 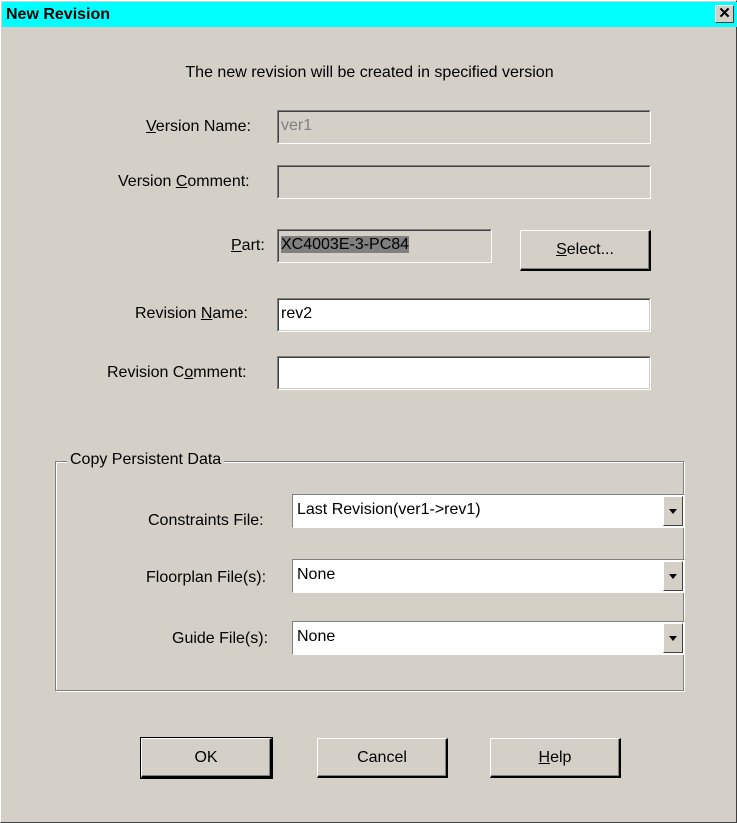 I want to click on part-field: XC4003E-3-PC84, so click(x=384, y=246).